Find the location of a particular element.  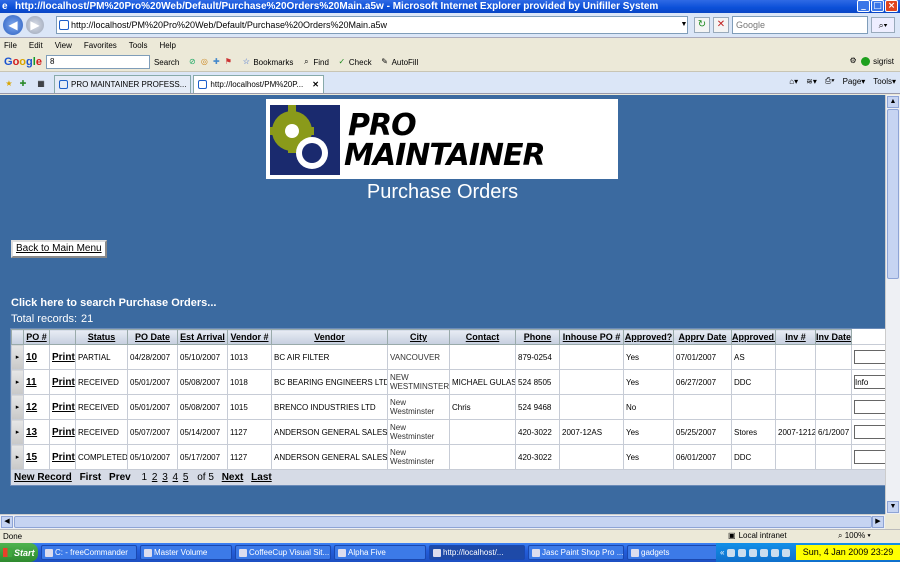

next-page-link: Next is located at coordinates (233, 477).